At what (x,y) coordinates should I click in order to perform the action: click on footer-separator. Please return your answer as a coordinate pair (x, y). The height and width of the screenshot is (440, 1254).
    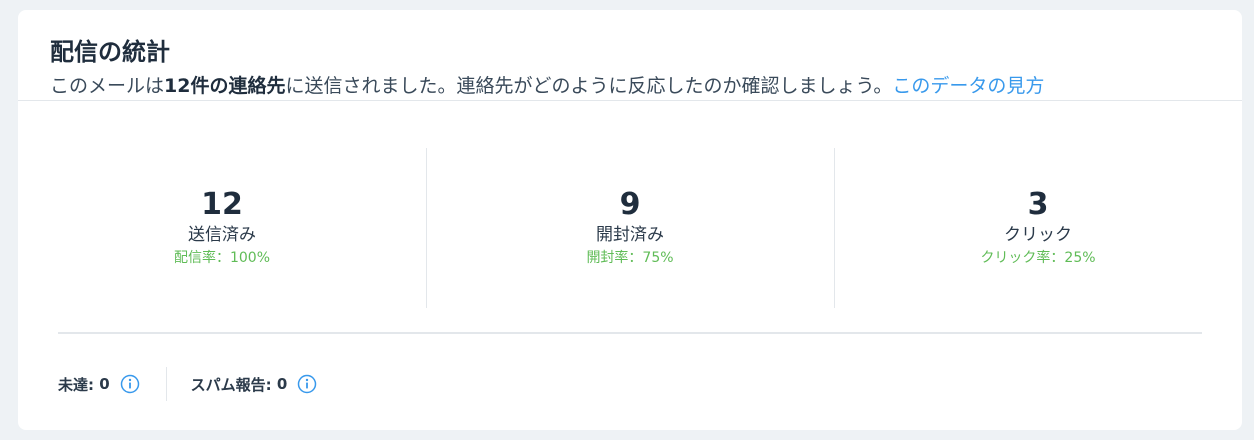
    Looking at the image, I should click on (166, 384).